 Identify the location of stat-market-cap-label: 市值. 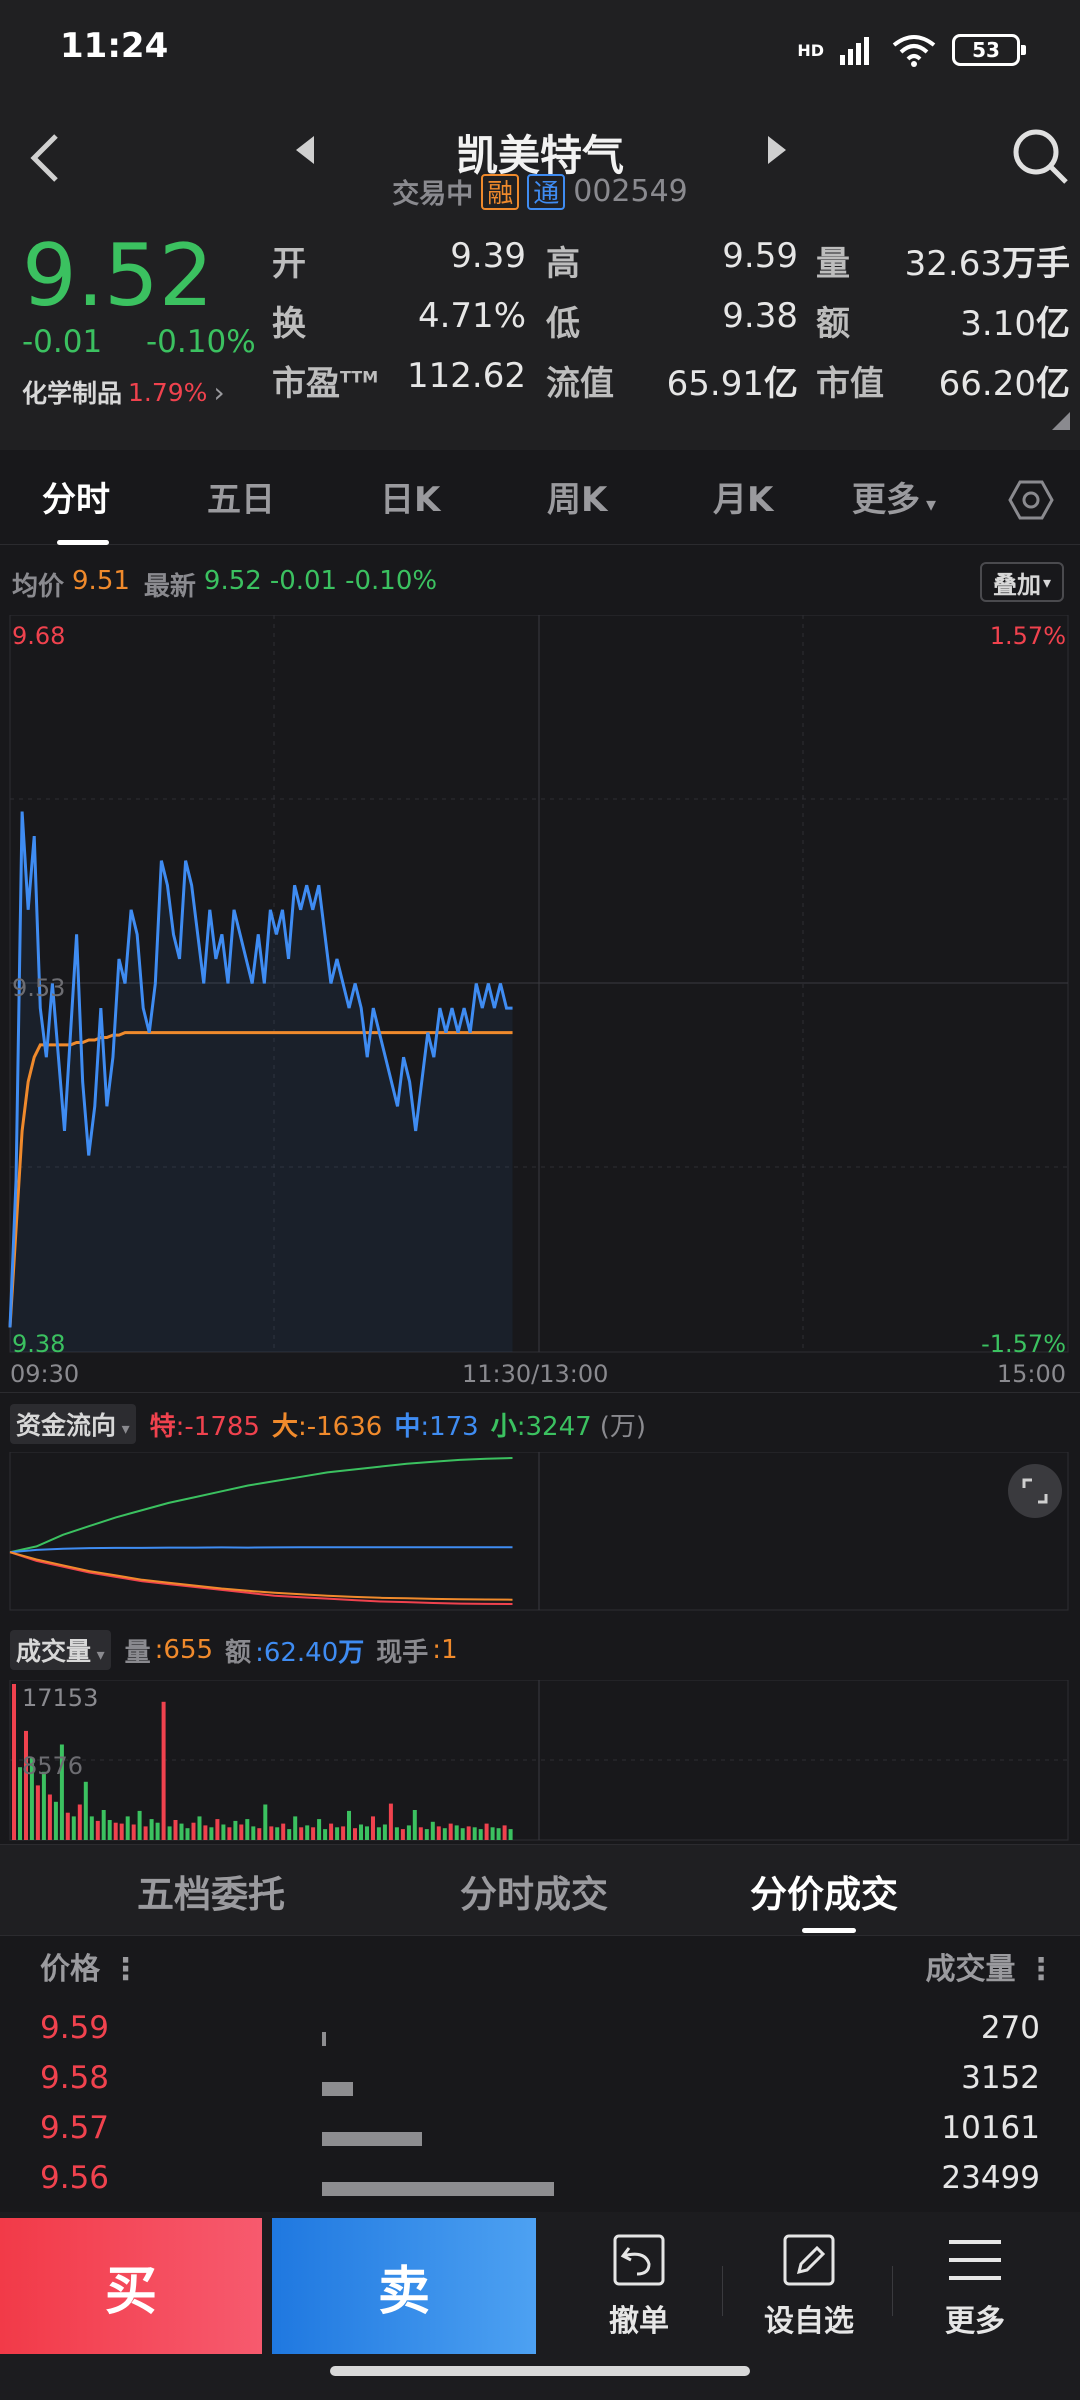
(850, 384).